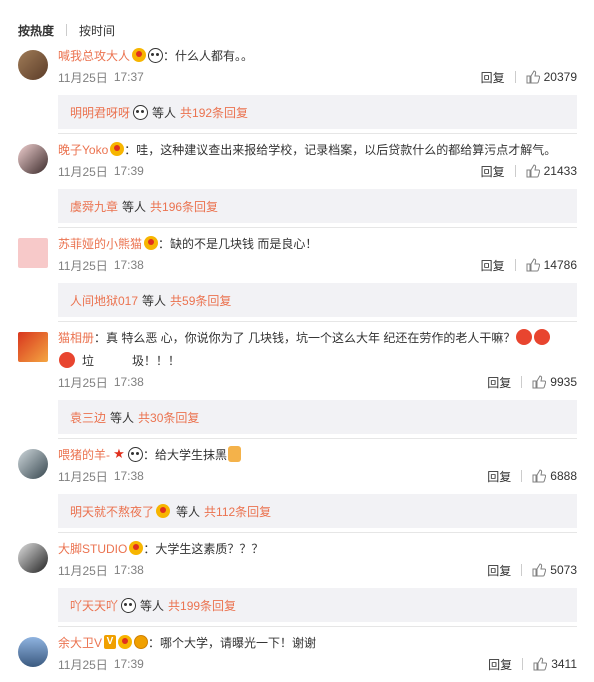 This screenshot has width=594, height=682. Describe the element at coordinates (317, 511) in the screenshot. I see `reply-summary: 明天就不熬夜了 等人 共112条回复` at that location.